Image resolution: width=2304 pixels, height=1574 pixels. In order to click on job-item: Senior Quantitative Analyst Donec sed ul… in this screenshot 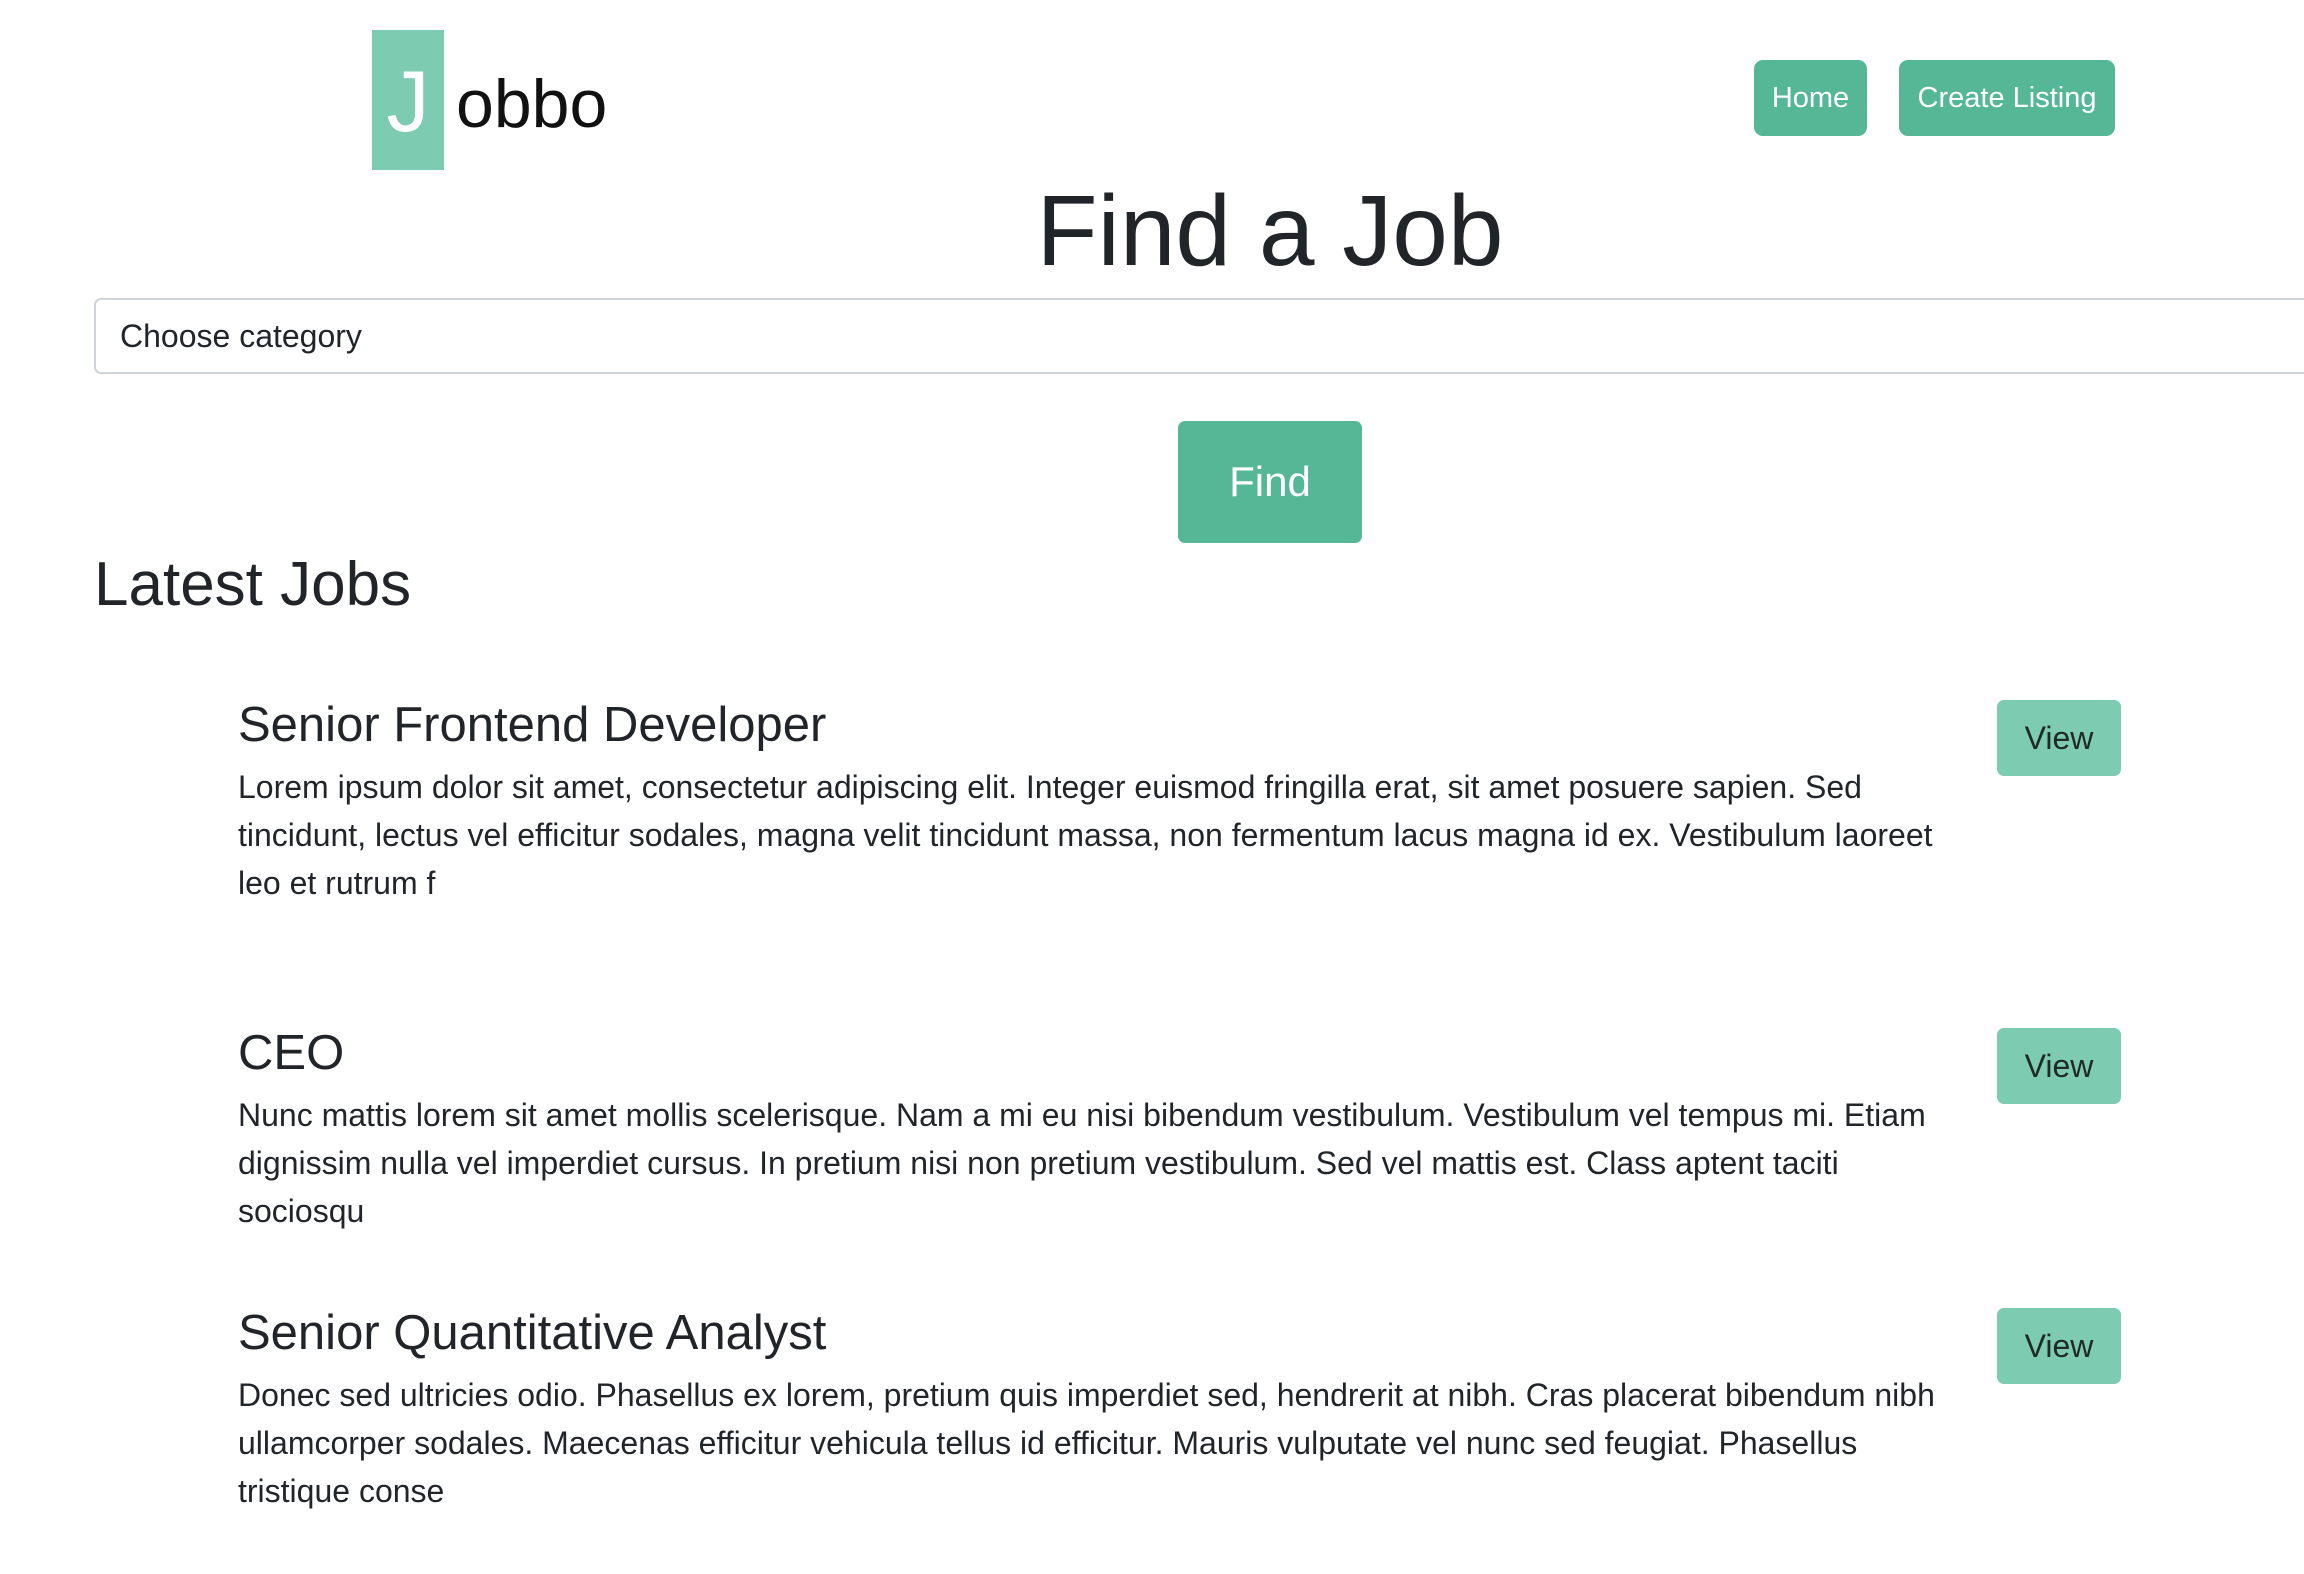, I will do `click(1218, 1409)`.